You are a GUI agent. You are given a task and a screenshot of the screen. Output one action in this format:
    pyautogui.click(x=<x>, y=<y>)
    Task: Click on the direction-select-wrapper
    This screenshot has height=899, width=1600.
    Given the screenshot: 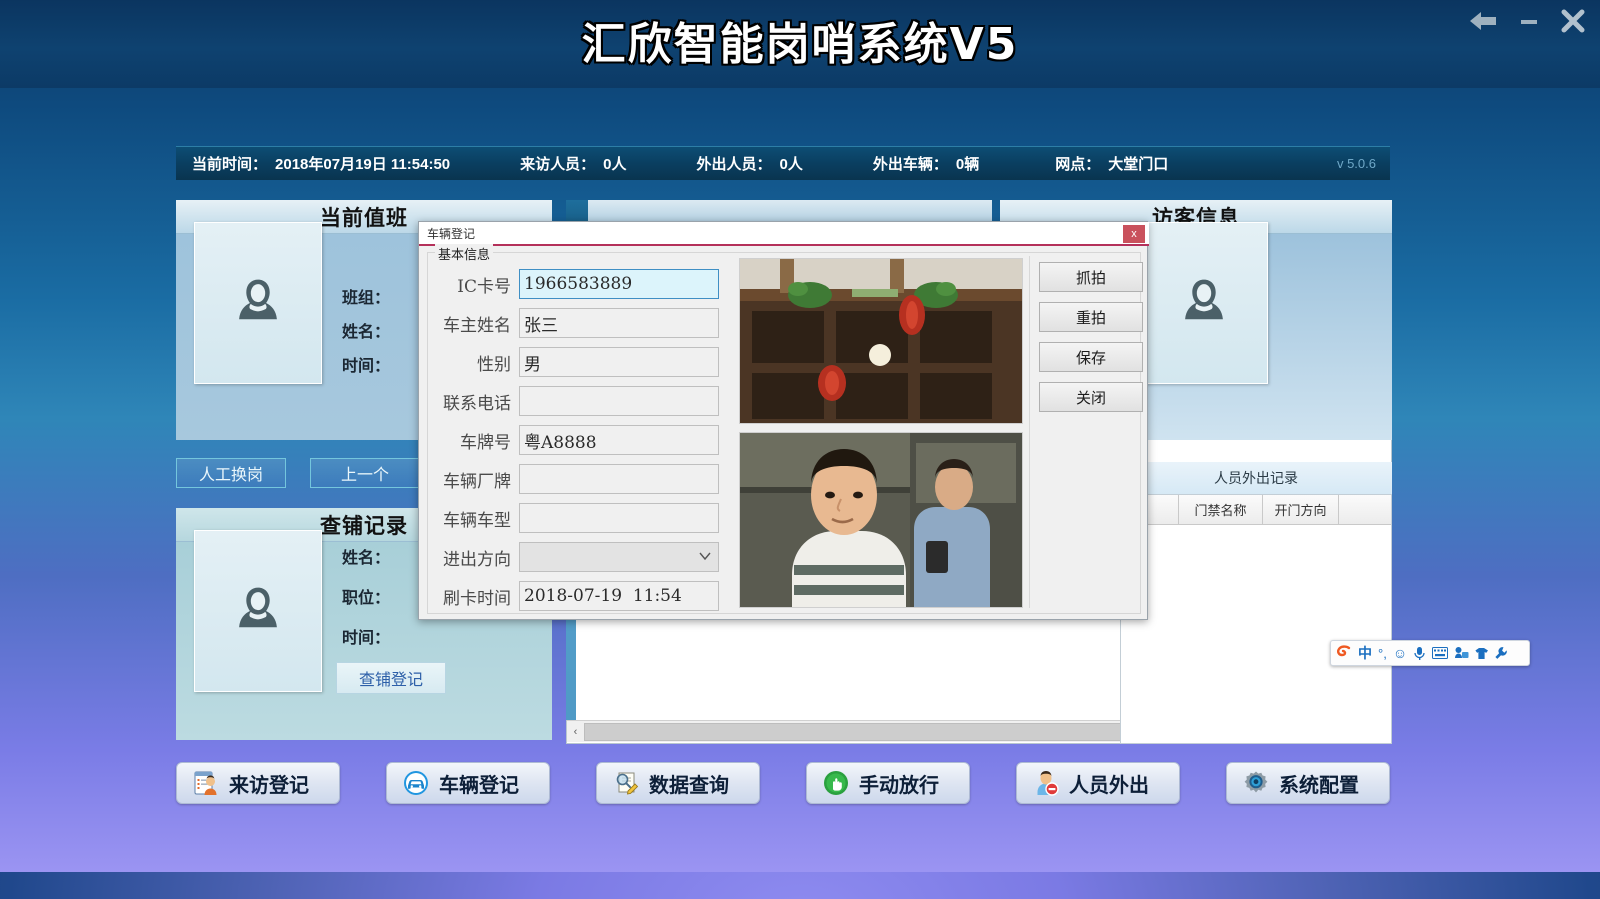 What is the action you would take?
    pyautogui.click(x=619, y=557)
    